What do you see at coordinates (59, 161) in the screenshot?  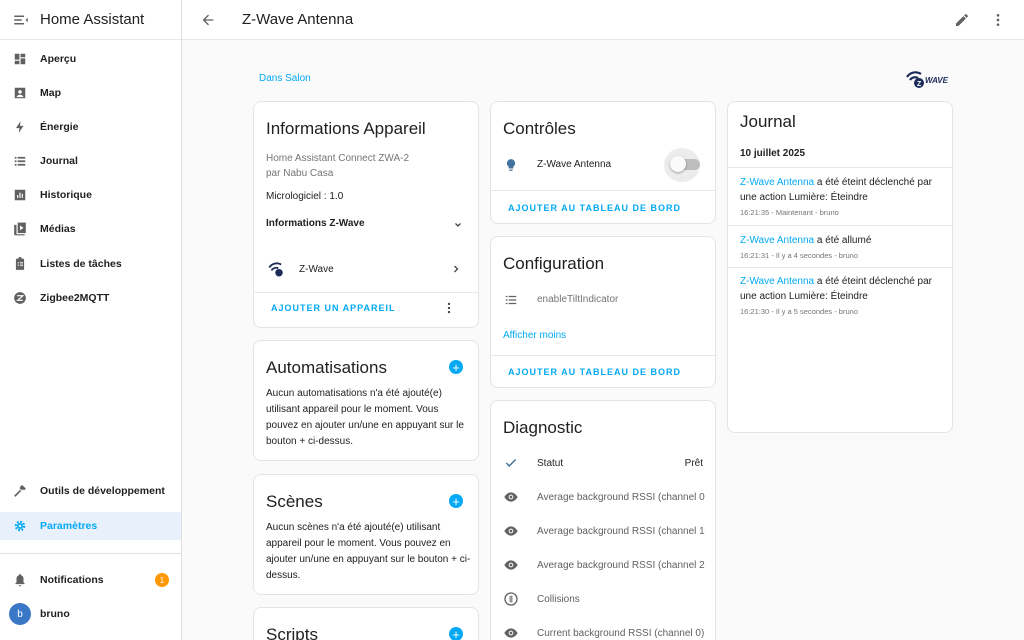 I see `sidebar-item-label: Journal` at bounding box center [59, 161].